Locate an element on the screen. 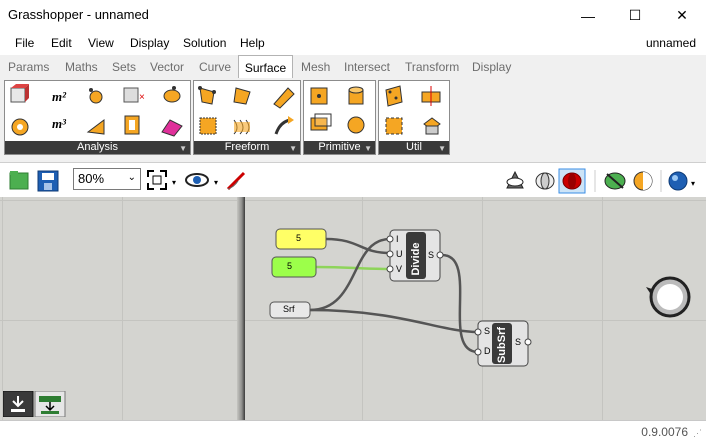  boundary-surfaces-icon is located at coordinates (208, 126).